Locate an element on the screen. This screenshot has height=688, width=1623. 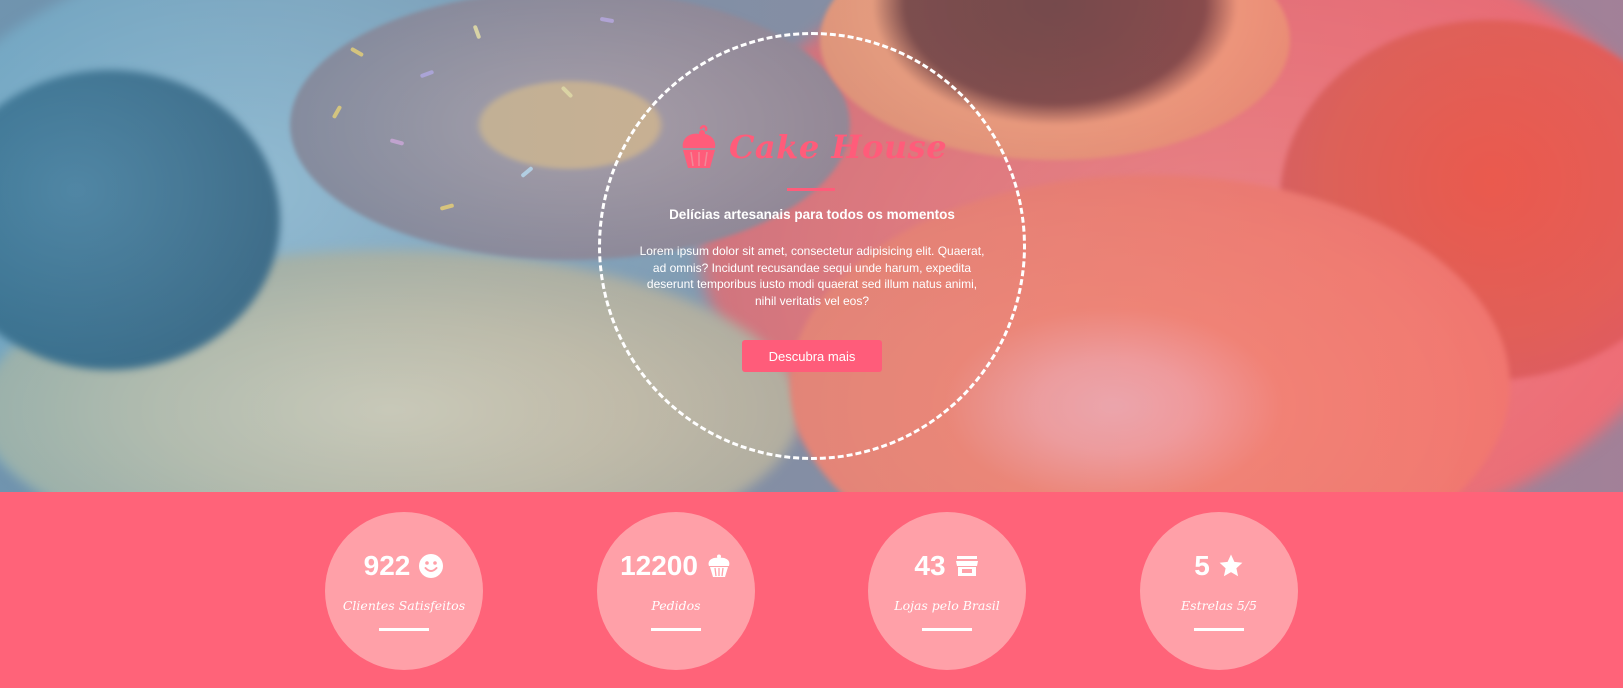
stat-label: Pedidos is located at coordinates (676, 605).